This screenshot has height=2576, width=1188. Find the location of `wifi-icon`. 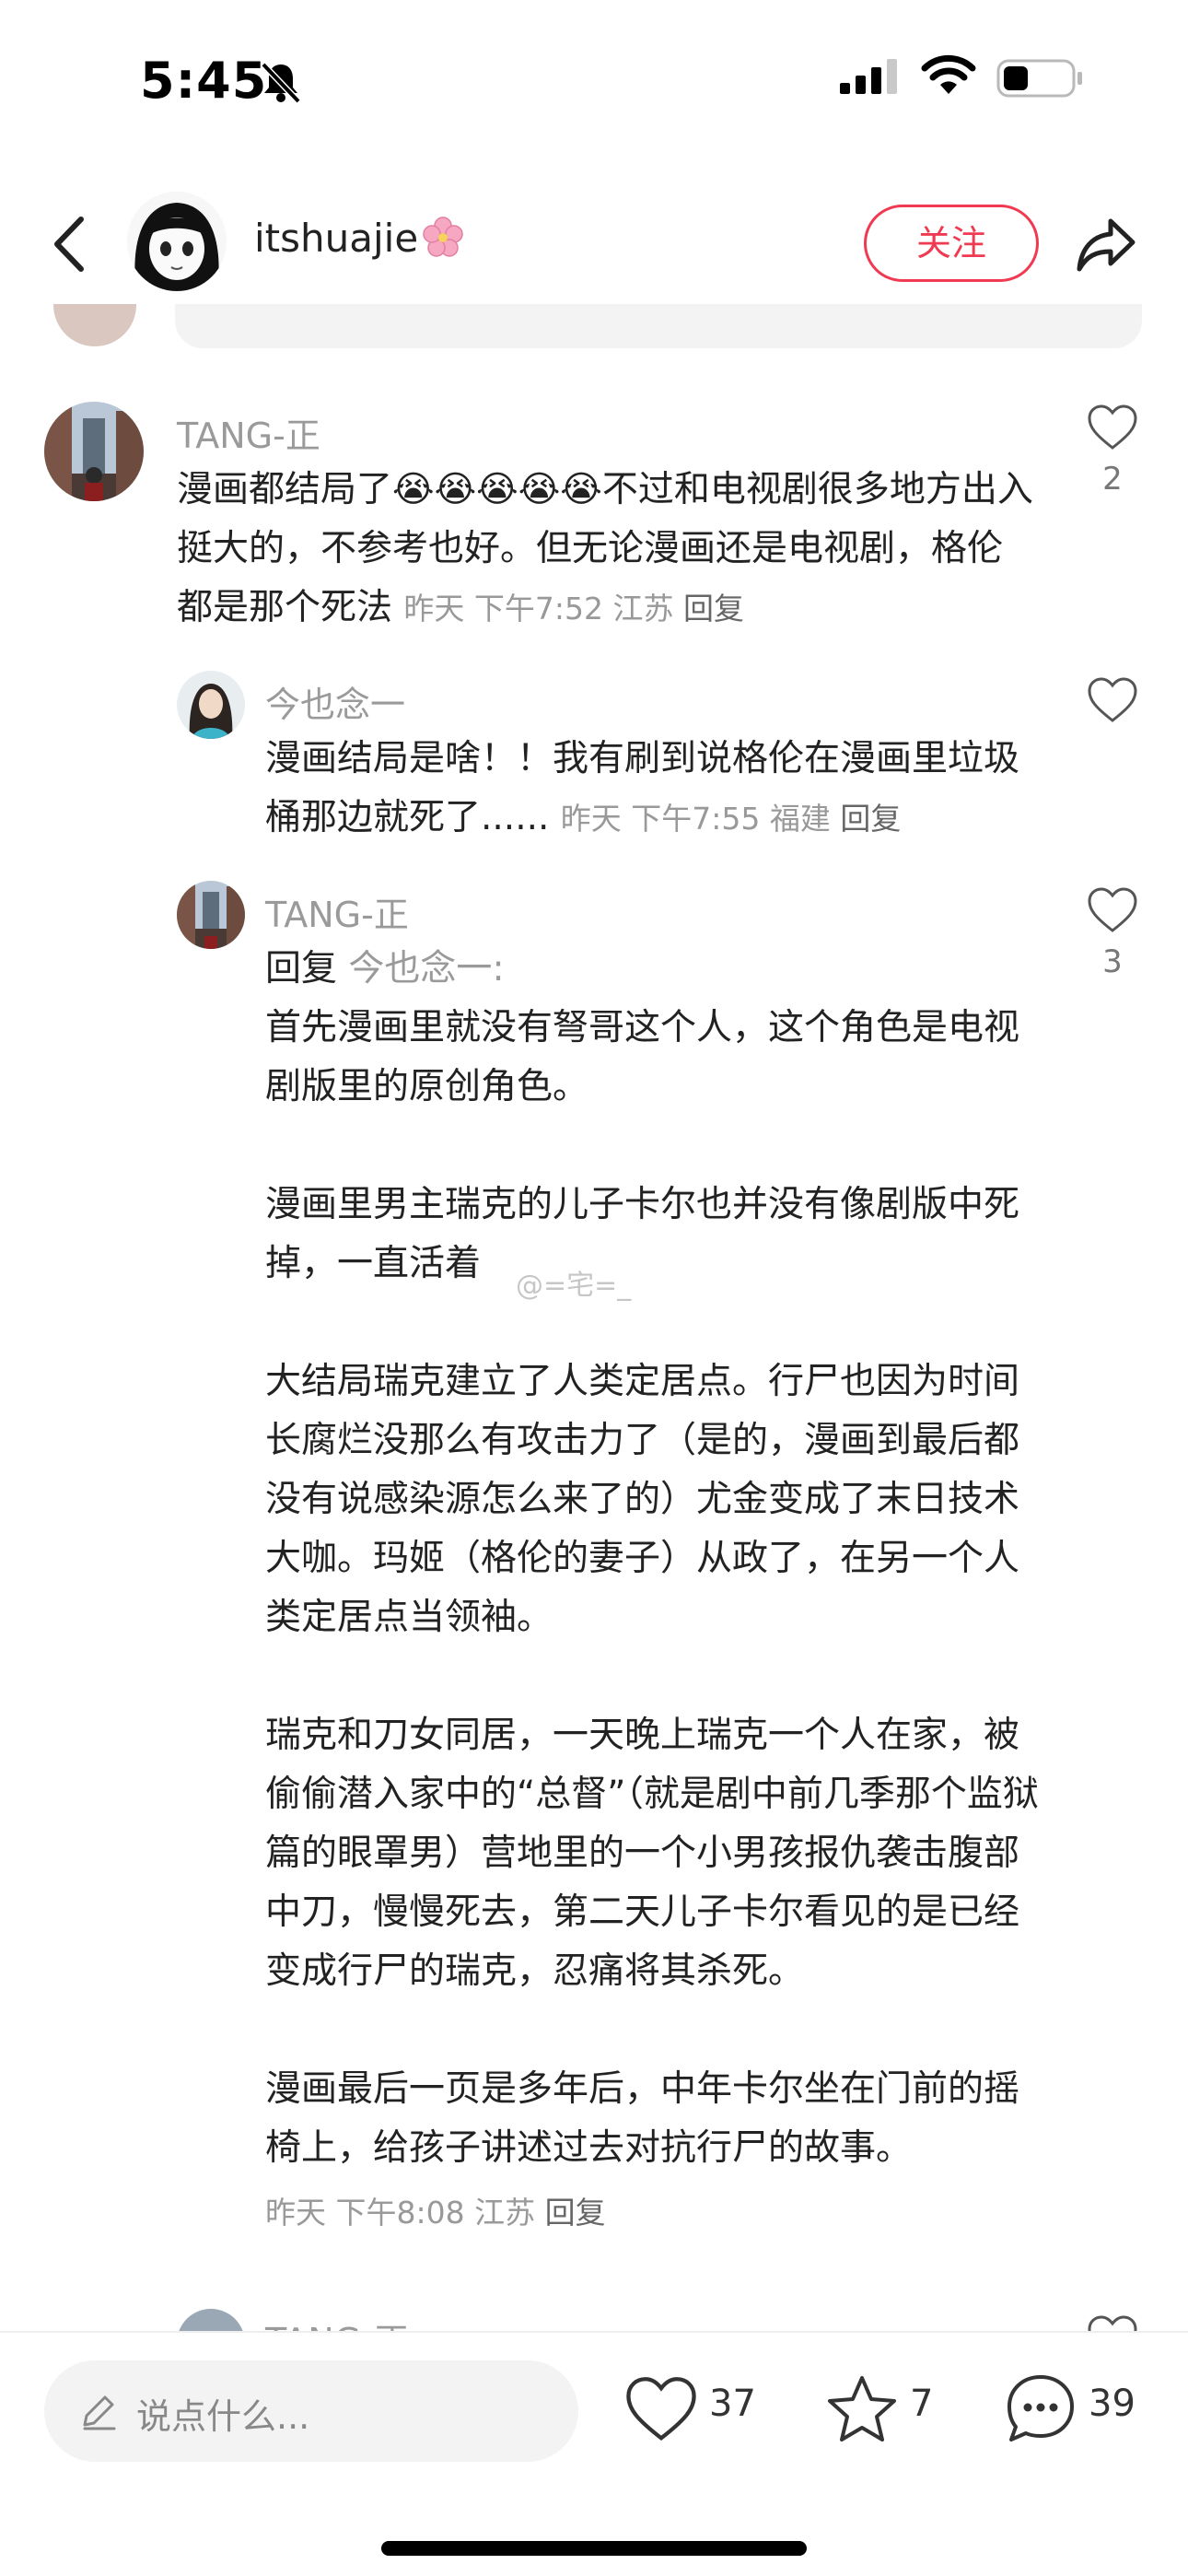

wifi-icon is located at coordinates (948, 74).